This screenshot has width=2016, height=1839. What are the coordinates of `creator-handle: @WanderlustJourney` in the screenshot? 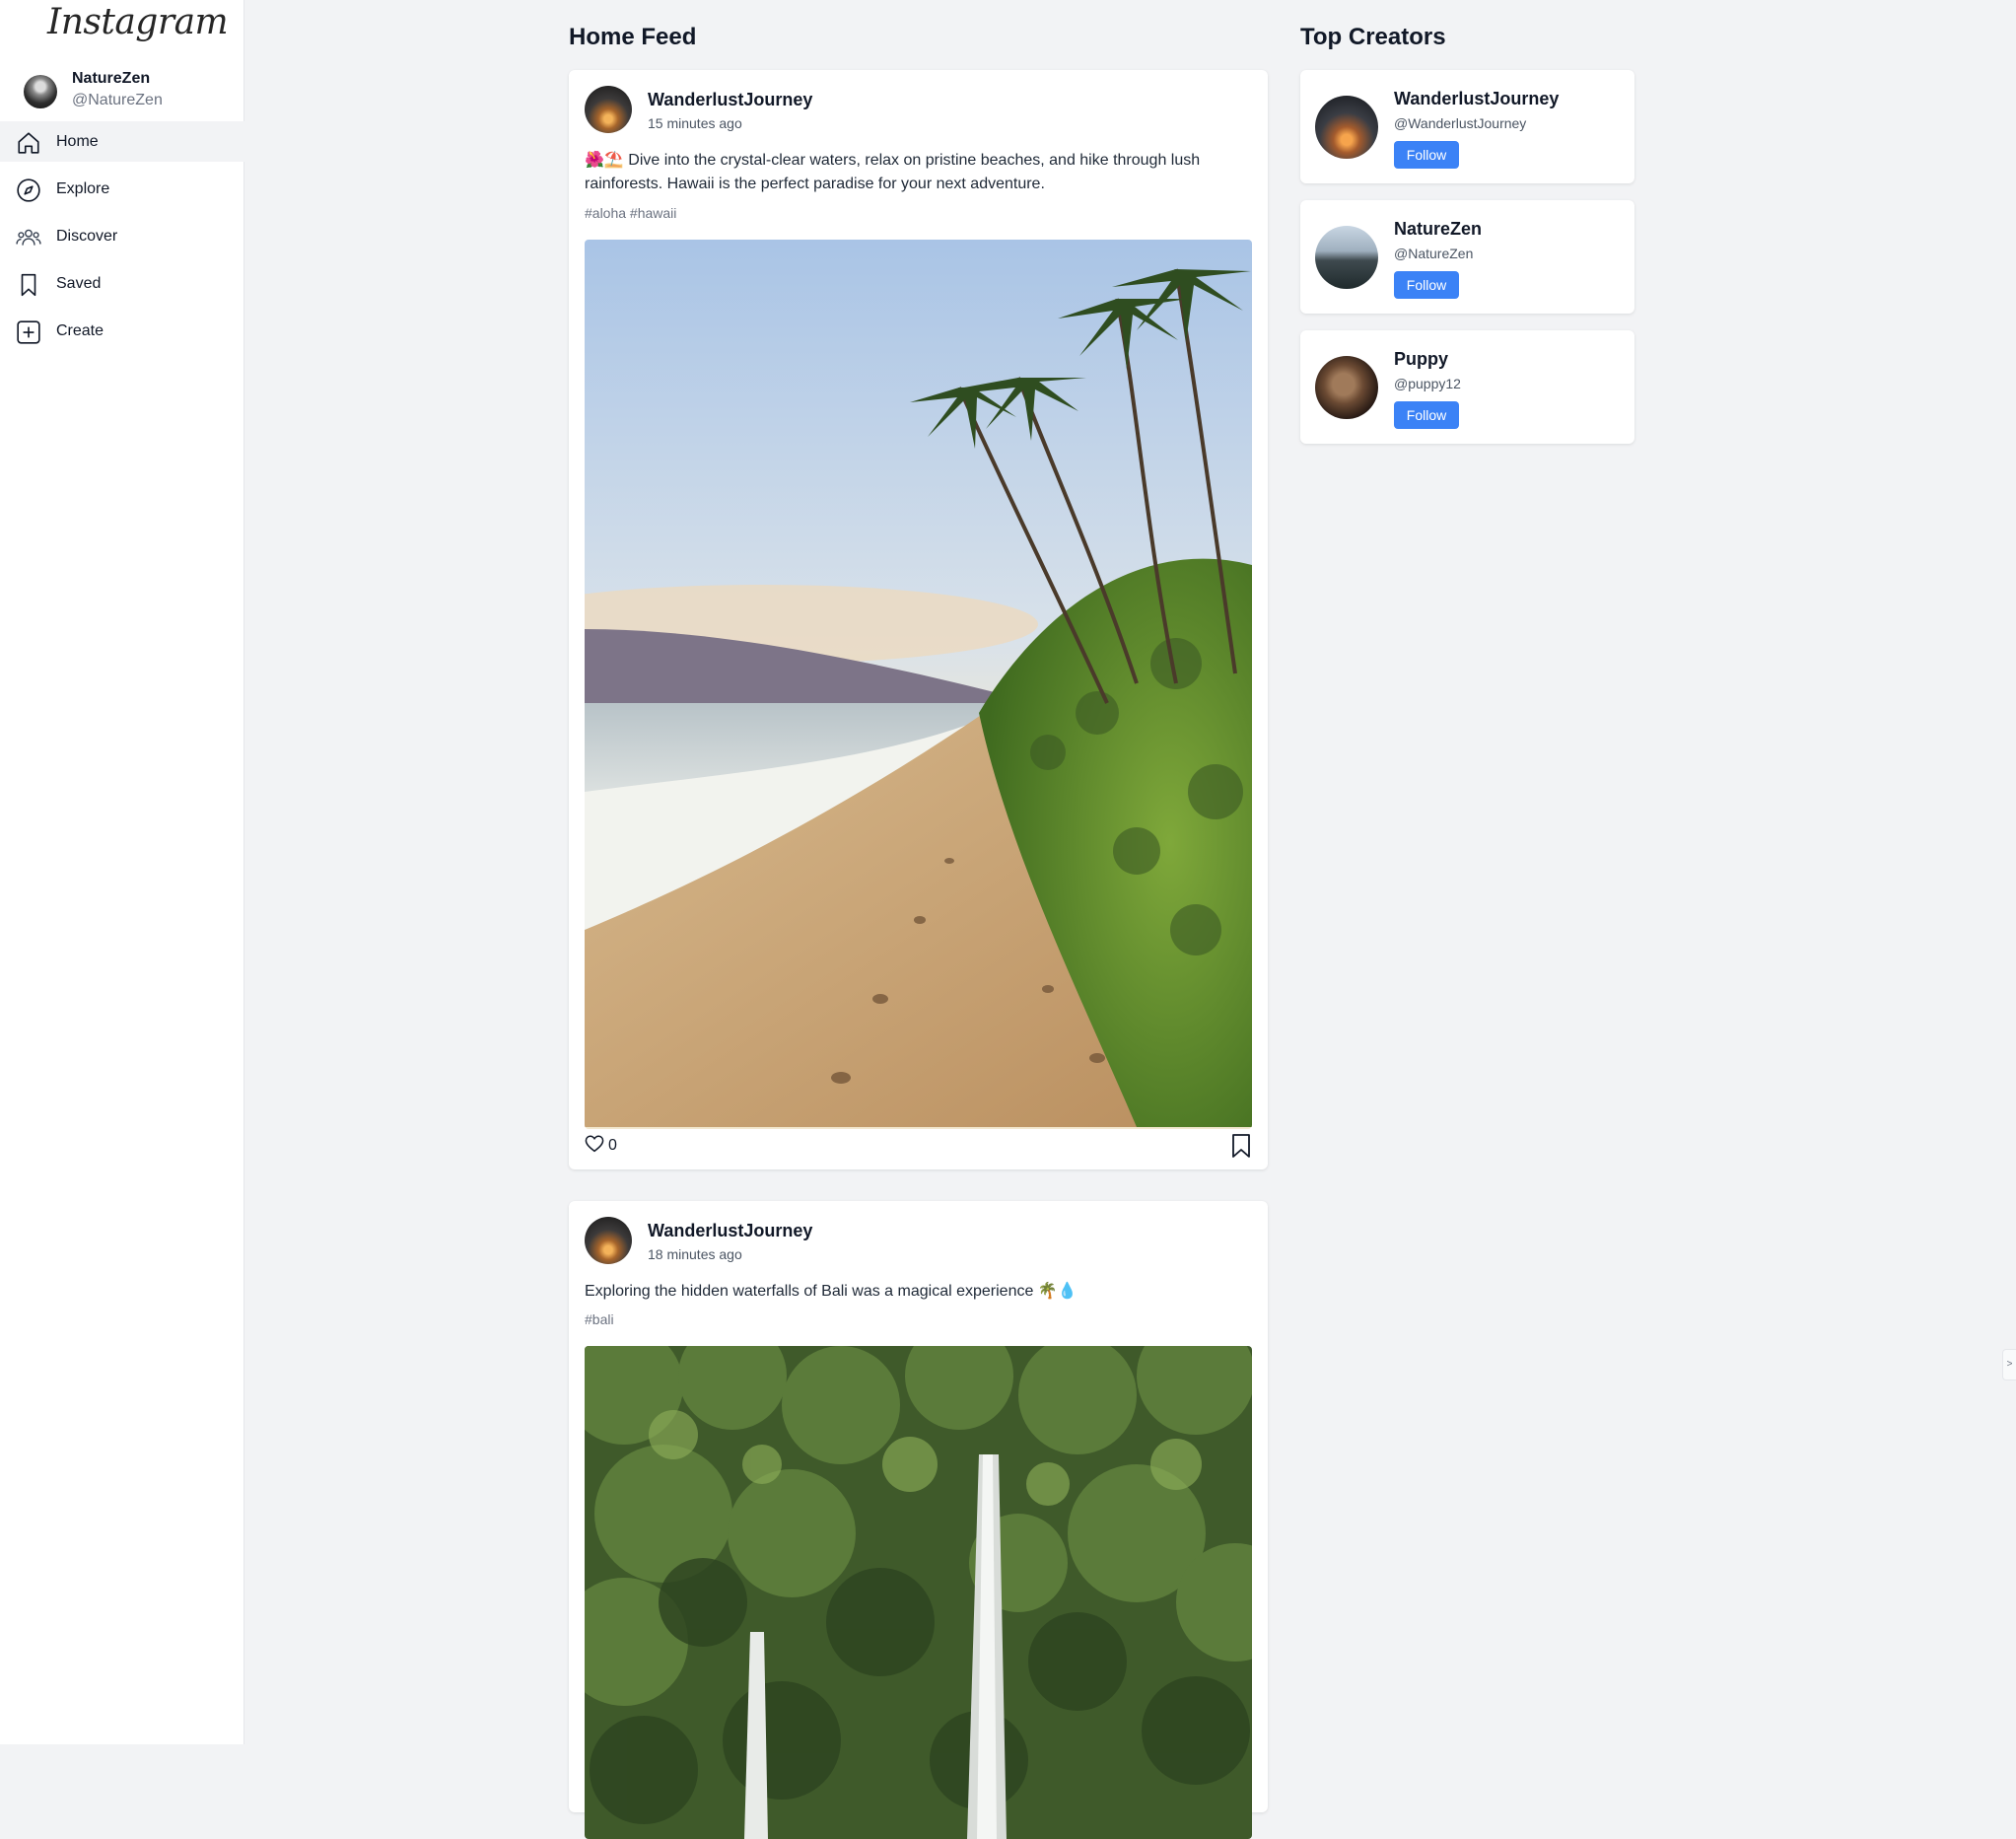 It's located at (1460, 123).